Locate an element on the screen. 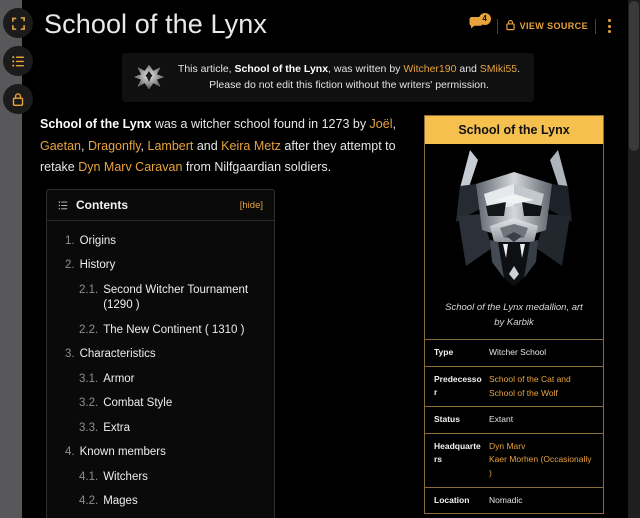 The width and height of the screenshot is (640, 518). link-lambert: Lambert is located at coordinates (171, 146).